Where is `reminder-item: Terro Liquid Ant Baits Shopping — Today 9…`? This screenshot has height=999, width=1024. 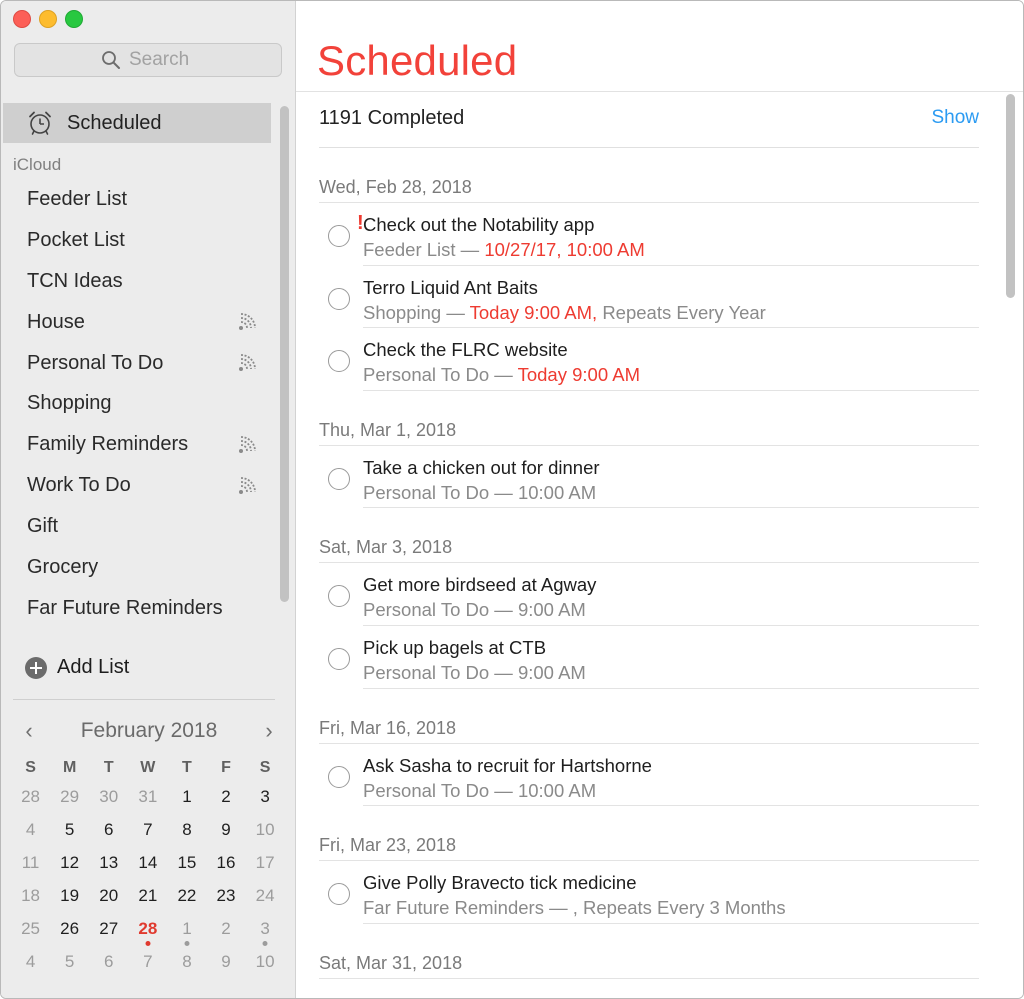 reminder-item: Terro Liquid Ant Baits Shopping — Today 9… is located at coordinates (649, 297).